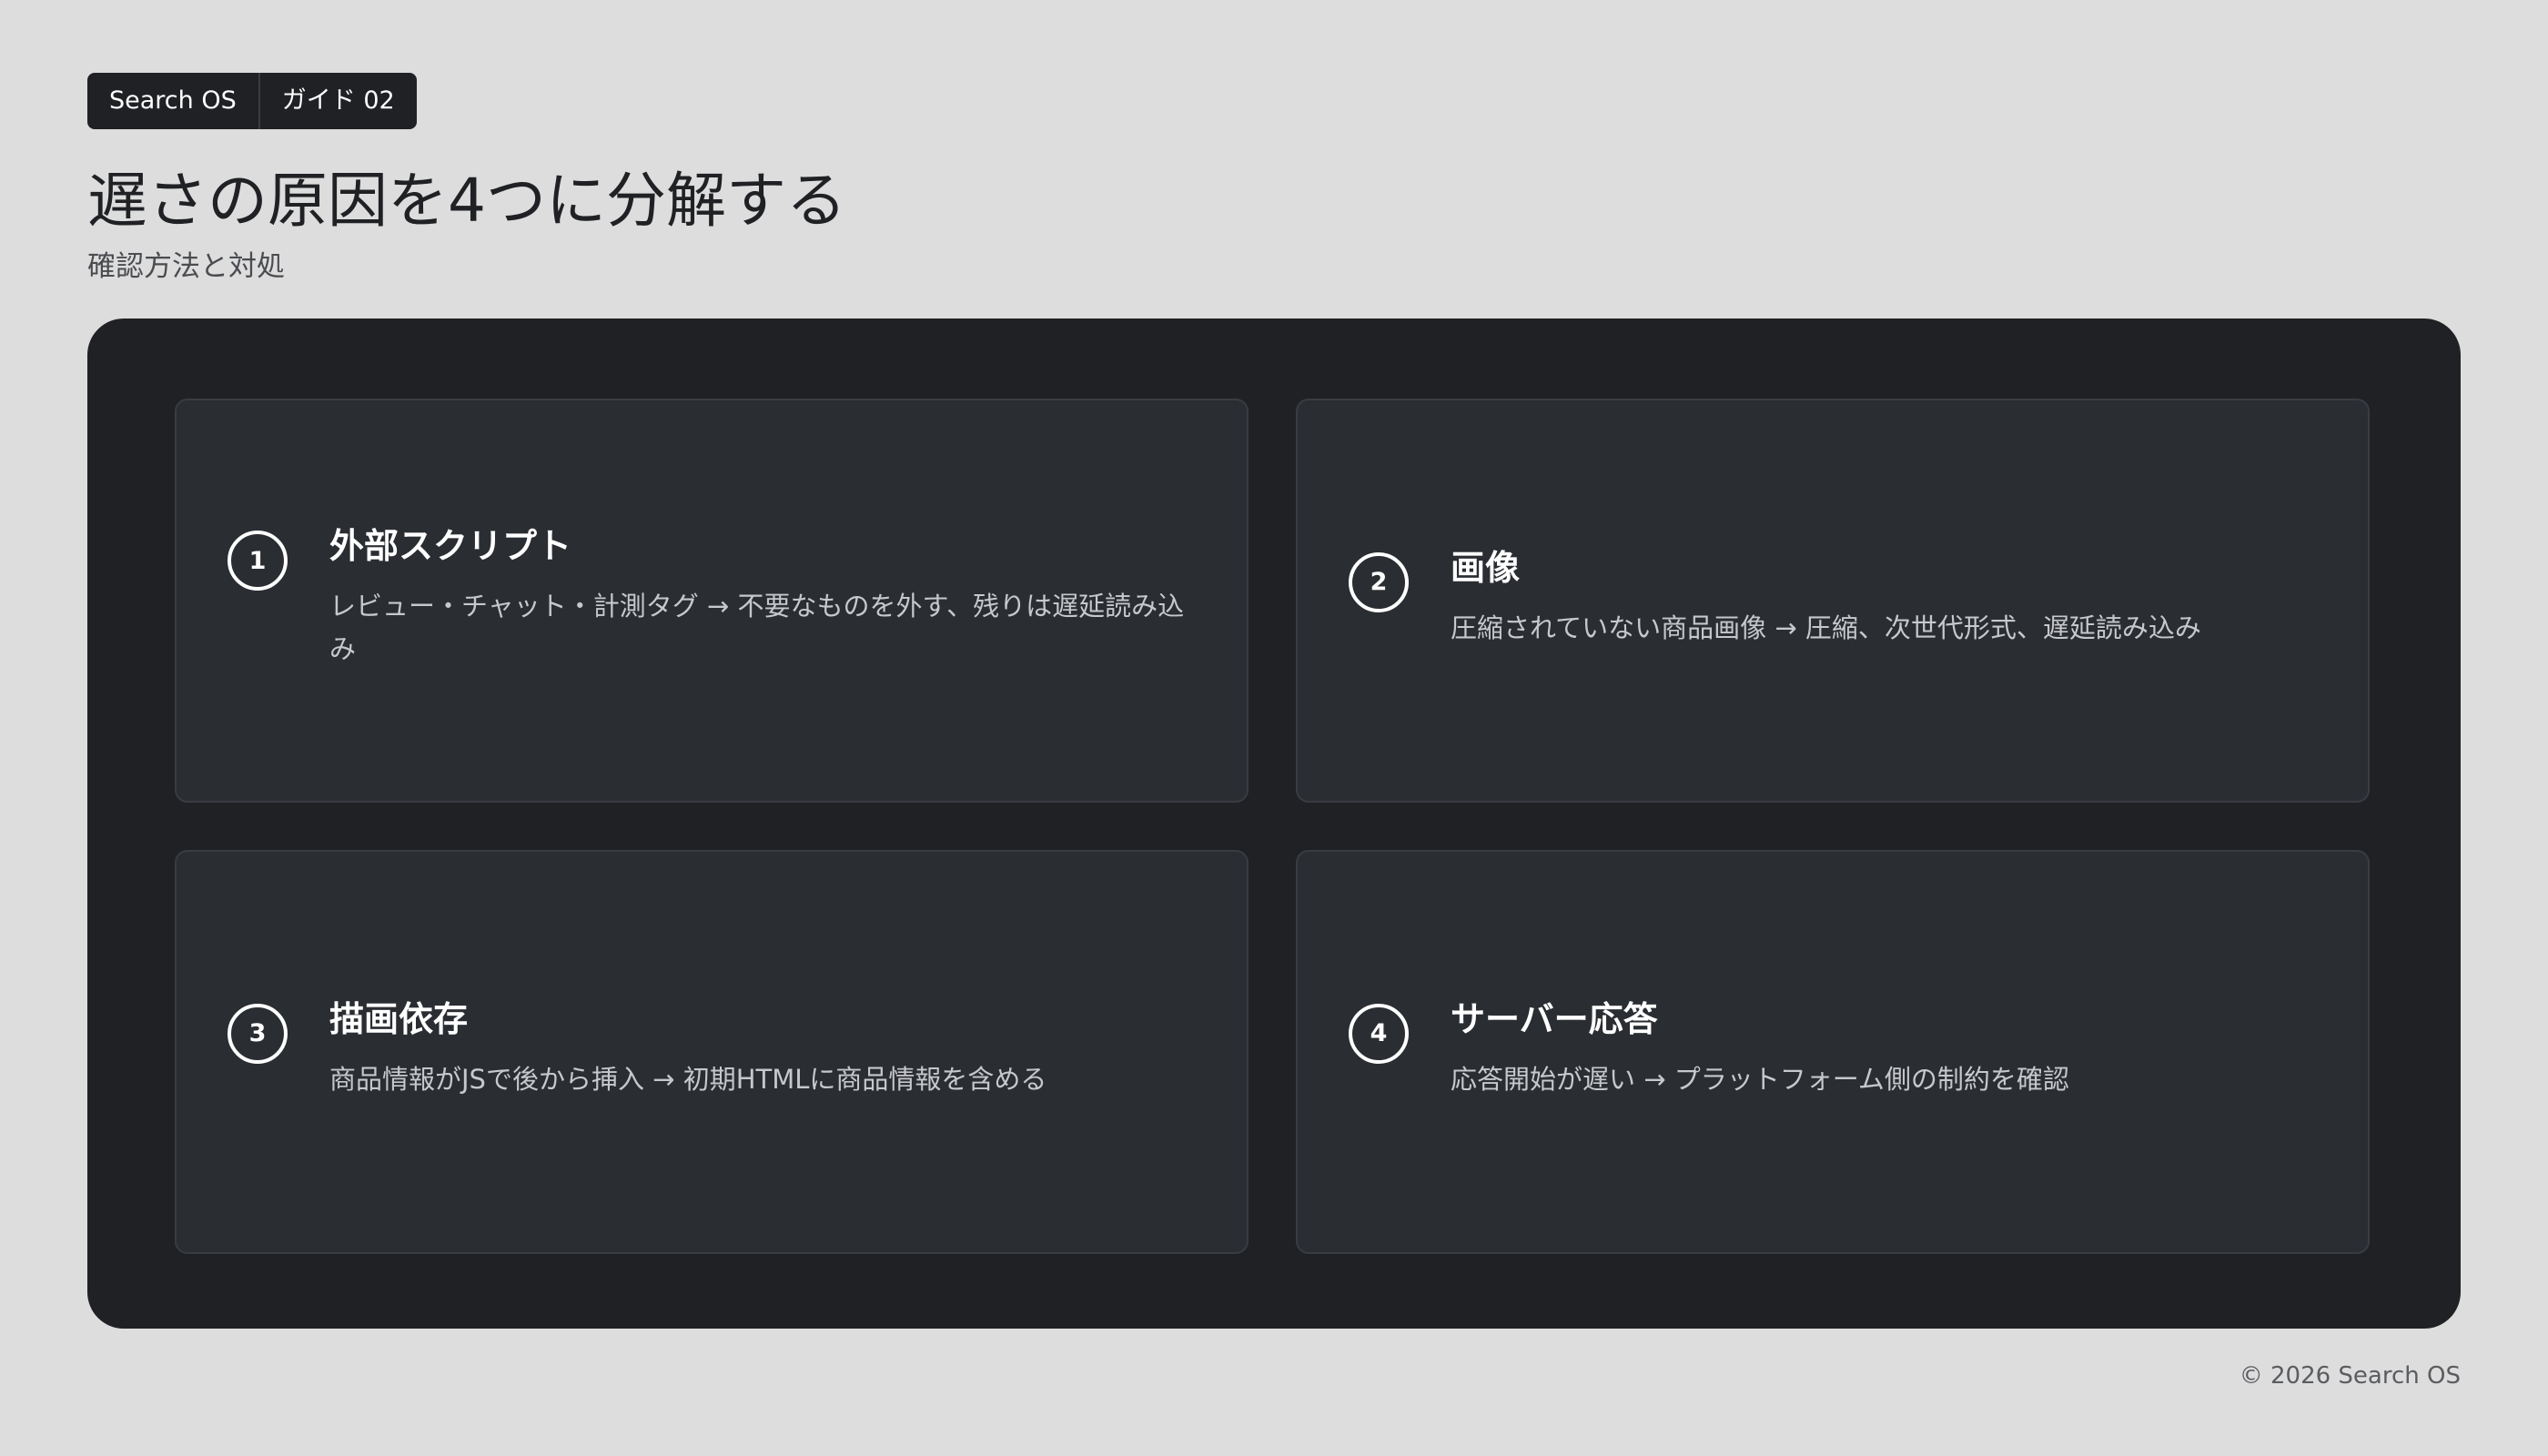  Describe the element at coordinates (1826, 627) in the screenshot. I see `card-description: 圧縮されていない商品画像 → 圧縮、次世代形式、遅延読み込み` at that location.